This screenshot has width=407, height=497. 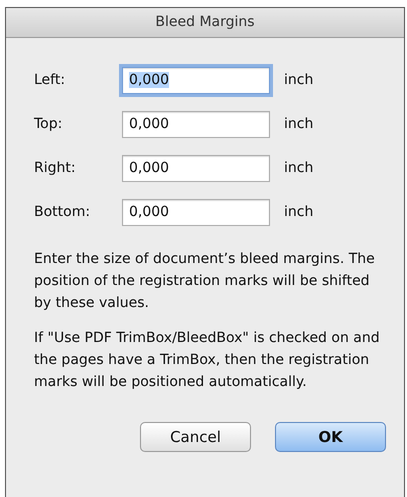 I want to click on field-label: Top:, so click(x=49, y=124).